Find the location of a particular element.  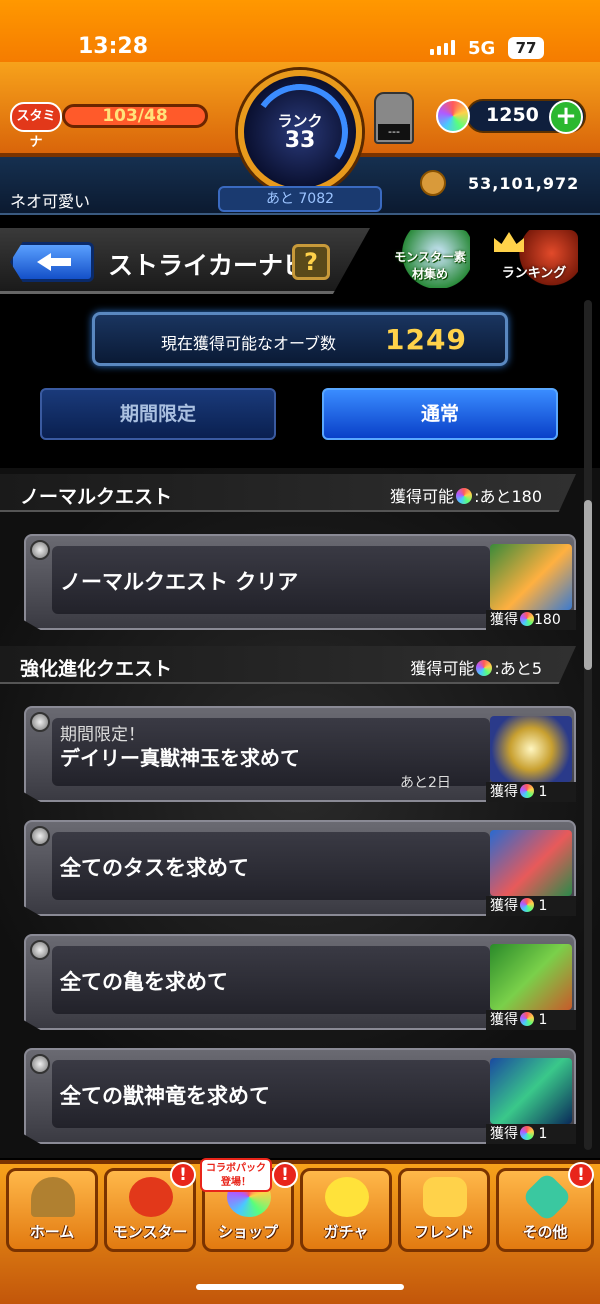

section-name: ノーマルクエスト is located at coordinates (96, 497).